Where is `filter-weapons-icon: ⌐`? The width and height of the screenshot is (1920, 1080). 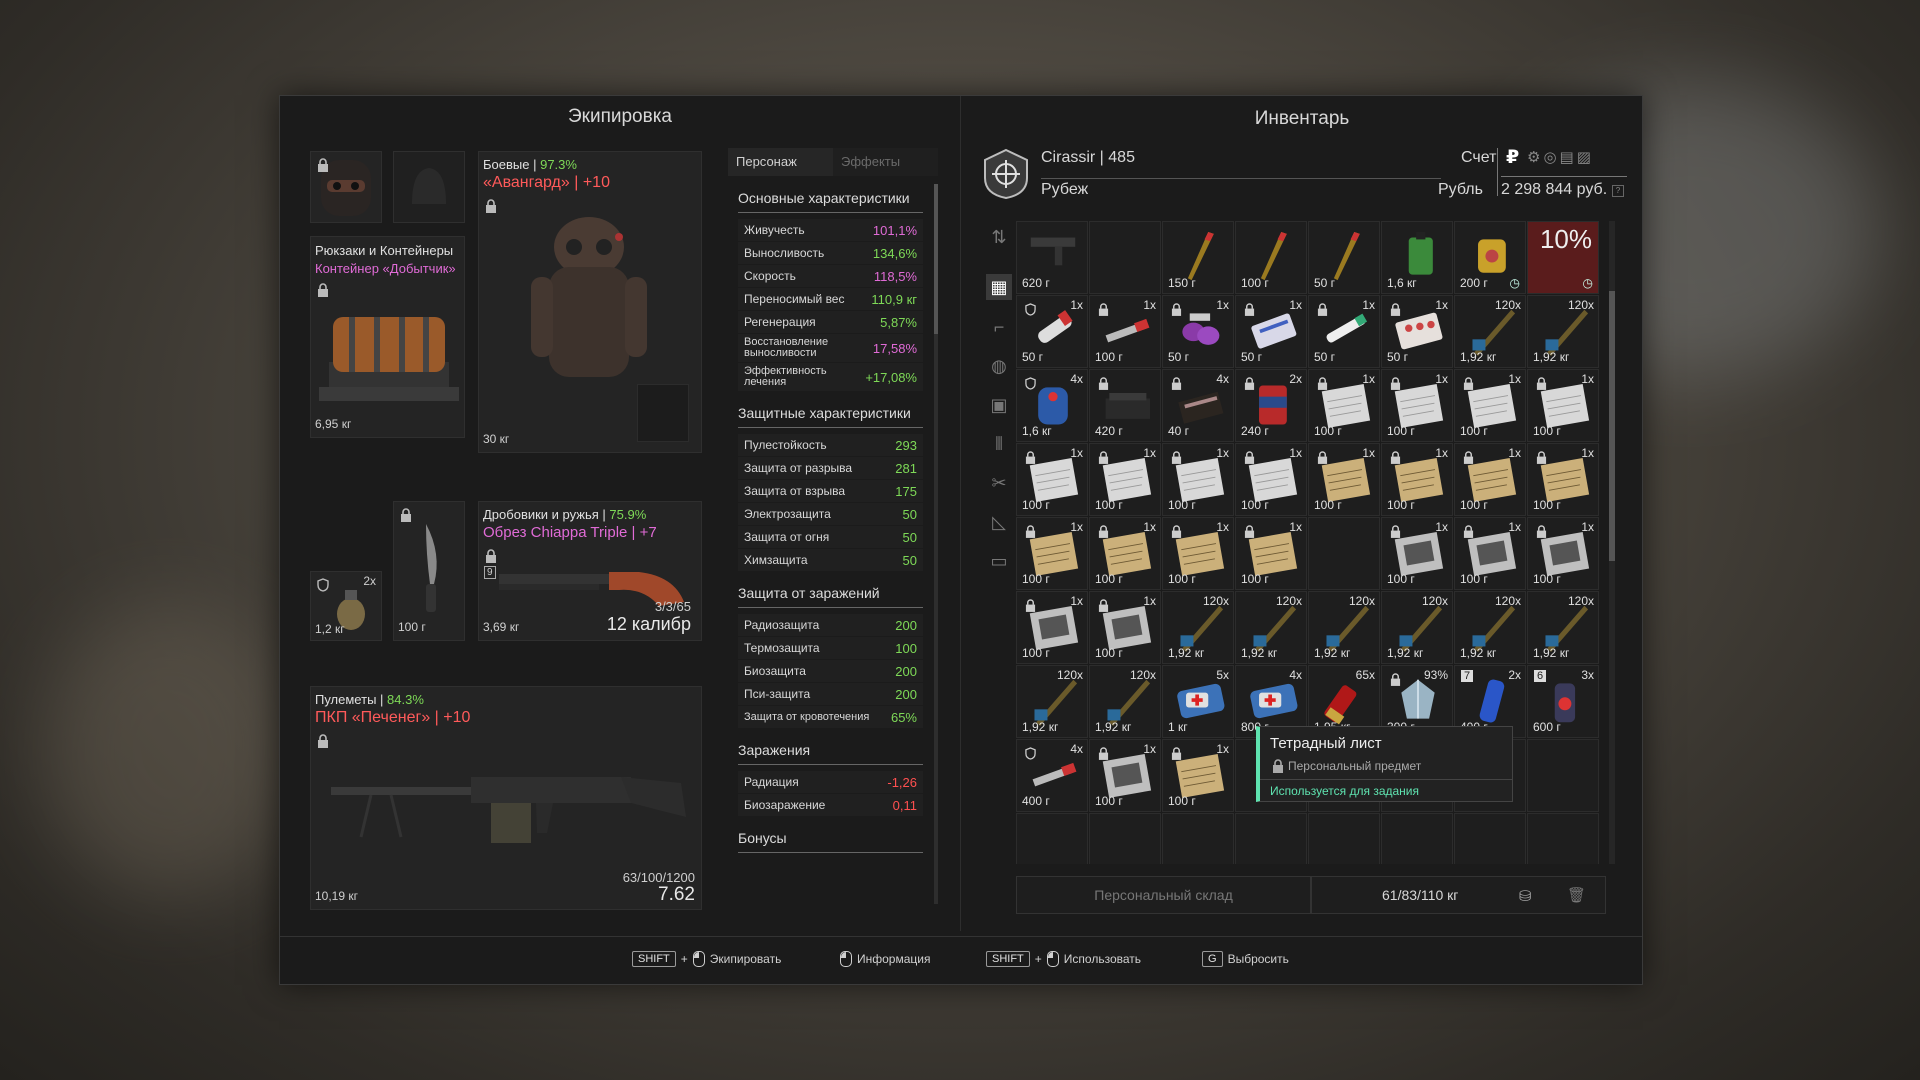 filter-weapons-icon: ⌐ is located at coordinates (999, 327).